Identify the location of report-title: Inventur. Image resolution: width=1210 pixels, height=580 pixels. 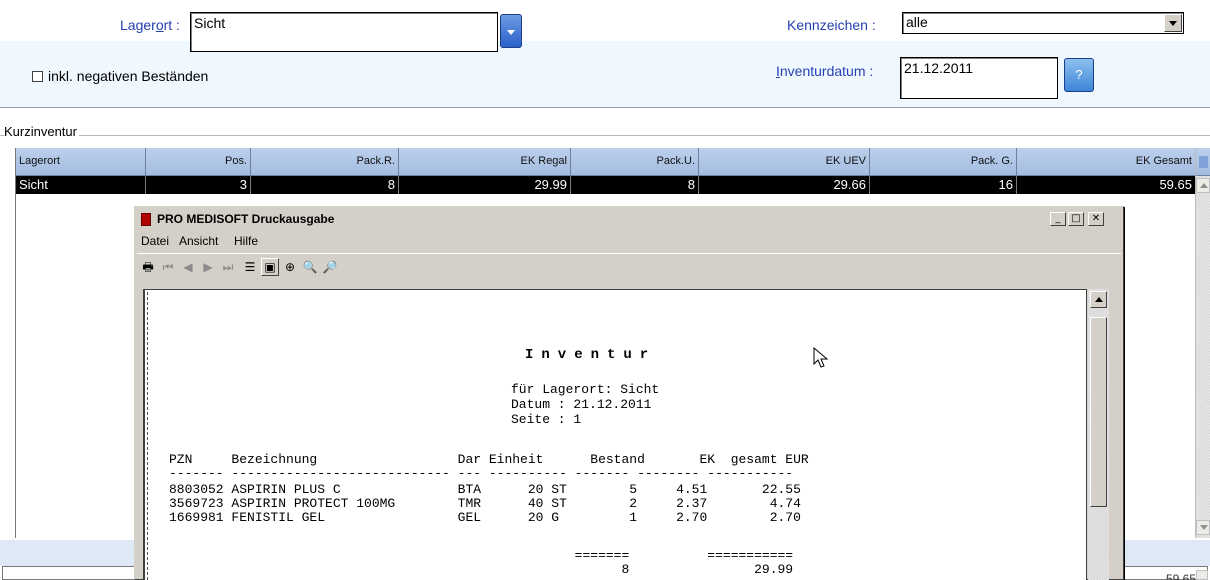
(591, 355).